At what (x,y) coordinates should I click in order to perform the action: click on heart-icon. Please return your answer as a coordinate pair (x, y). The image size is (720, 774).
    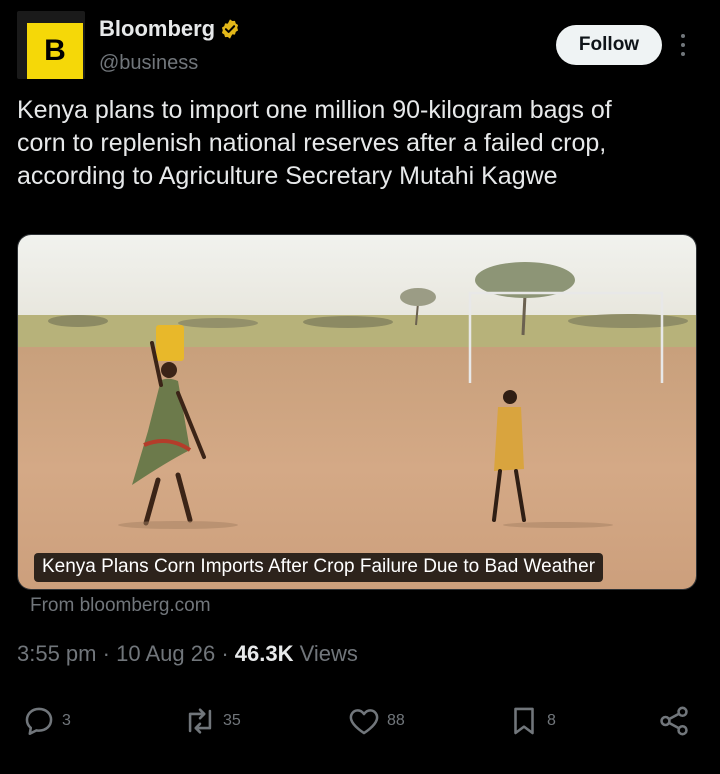
    Looking at the image, I should click on (364, 722).